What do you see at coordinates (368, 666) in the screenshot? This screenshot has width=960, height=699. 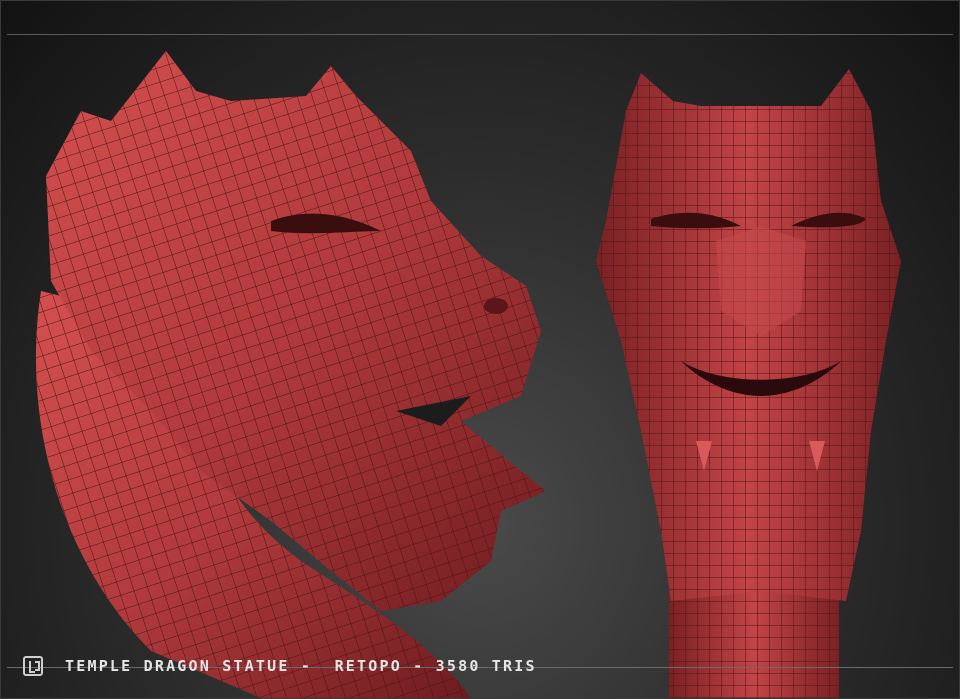 I see `caption-stage: RETOPO` at bounding box center [368, 666].